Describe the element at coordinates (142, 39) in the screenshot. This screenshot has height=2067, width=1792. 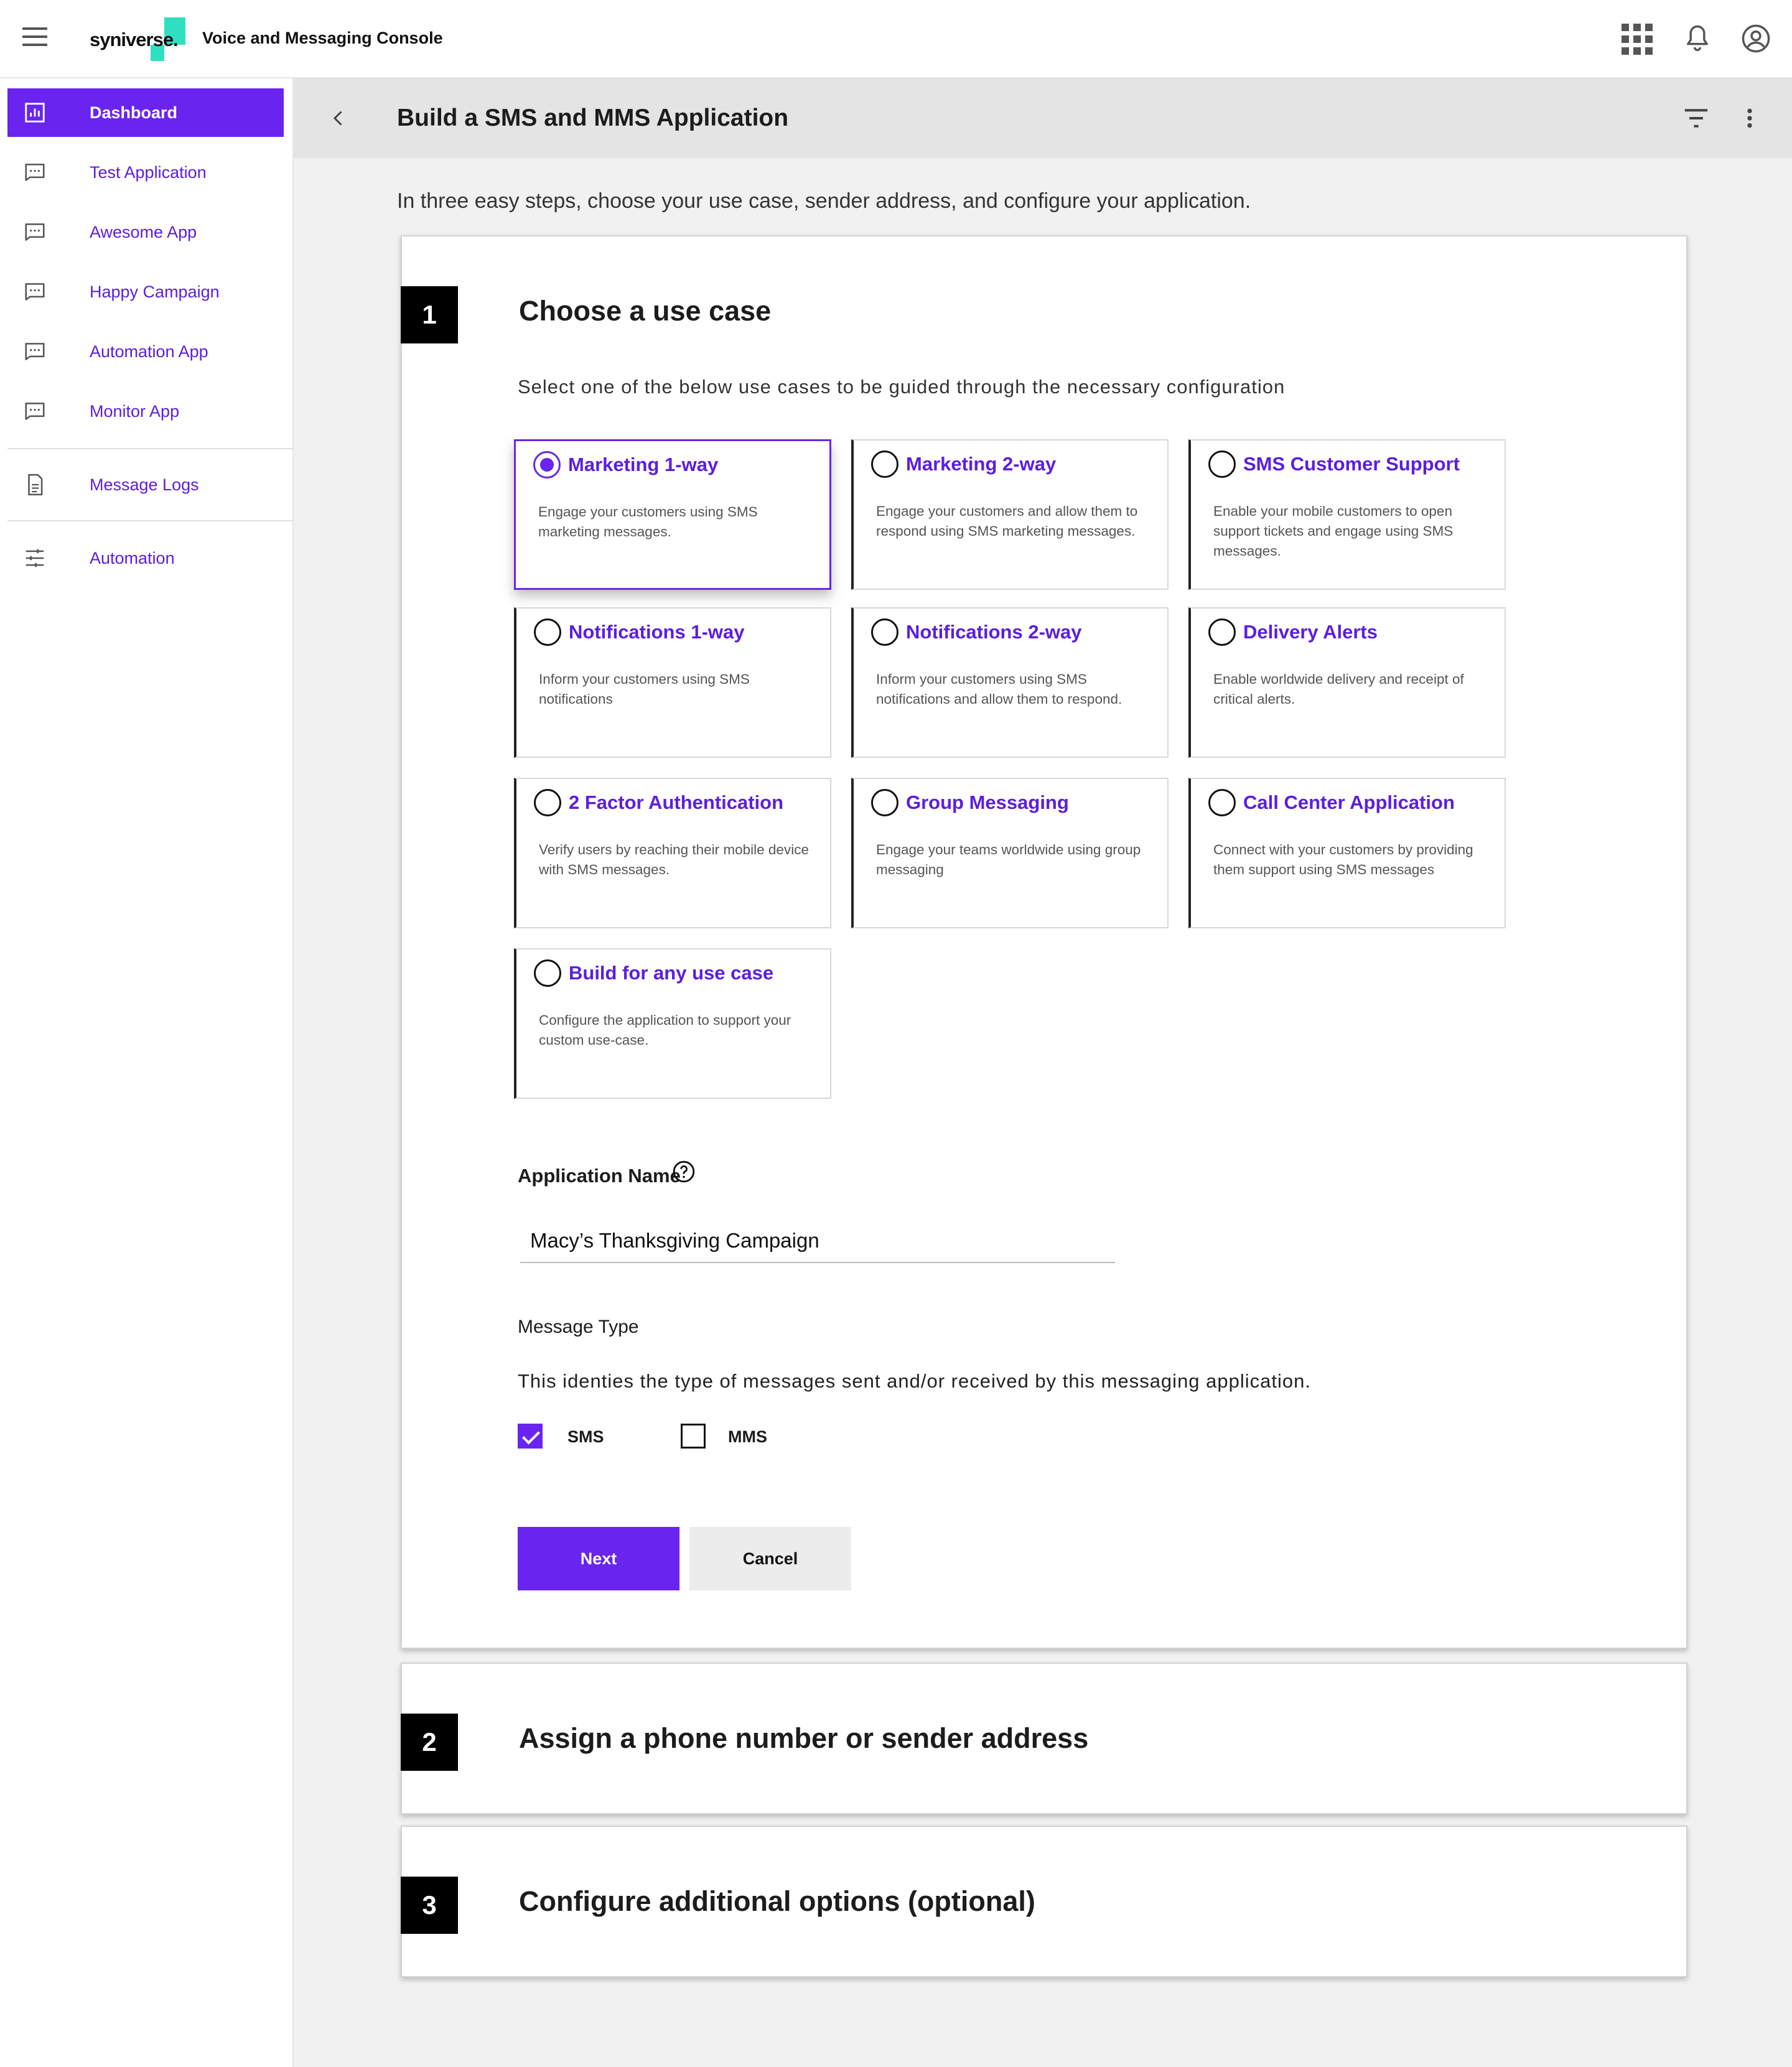
I see `syniverse-logo: syniverse.` at that location.